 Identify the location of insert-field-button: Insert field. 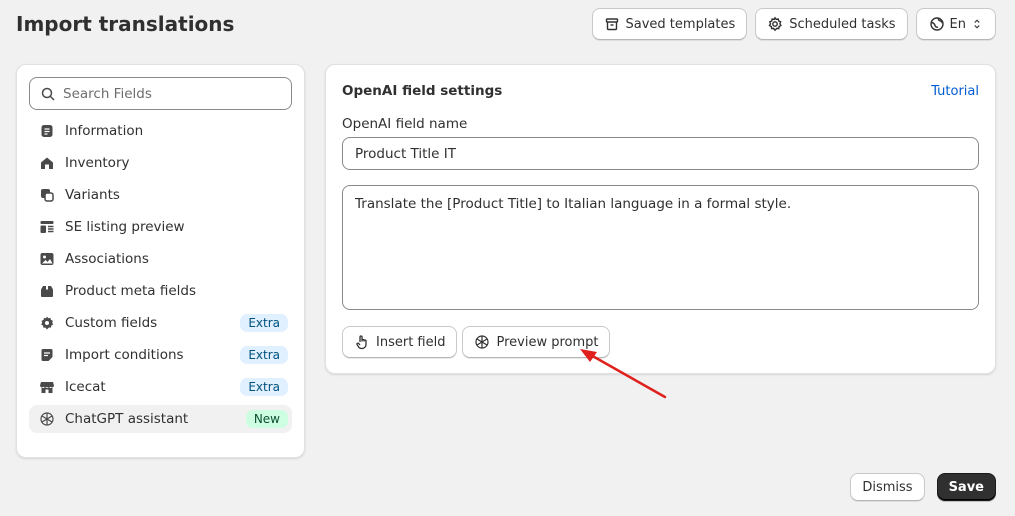
(400, 342).